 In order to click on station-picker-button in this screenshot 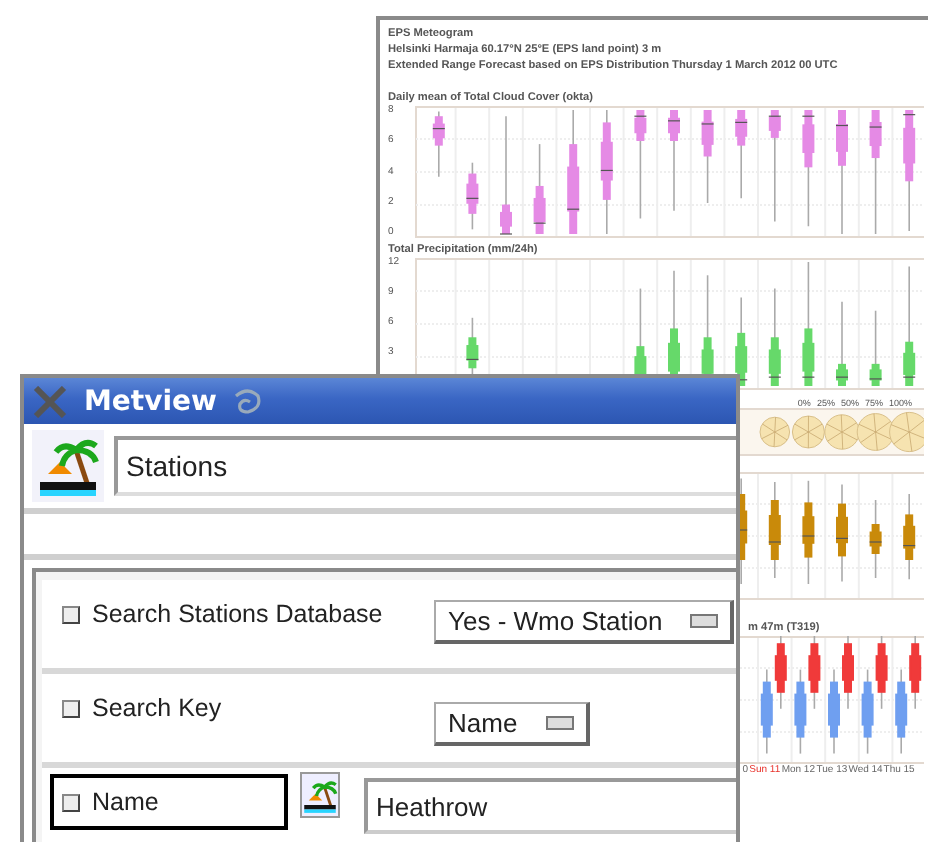, I will do `click(320, 795)`.